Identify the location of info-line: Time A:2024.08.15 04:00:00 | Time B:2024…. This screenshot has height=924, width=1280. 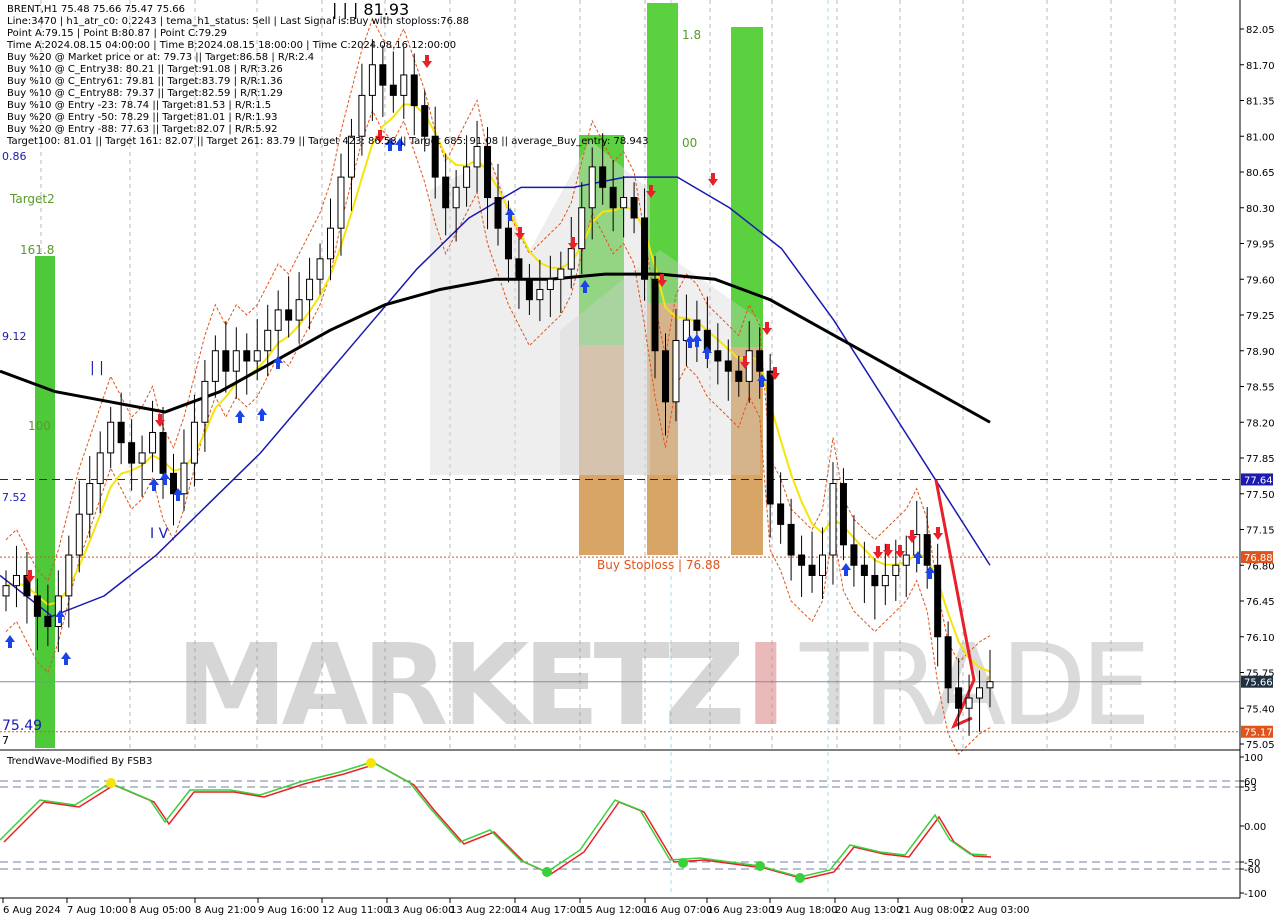
(232, 45).